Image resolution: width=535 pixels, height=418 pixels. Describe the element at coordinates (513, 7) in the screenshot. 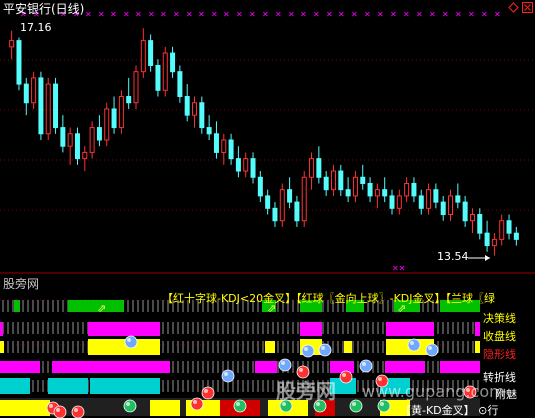

I see `window-control-restore-icon` at that location.